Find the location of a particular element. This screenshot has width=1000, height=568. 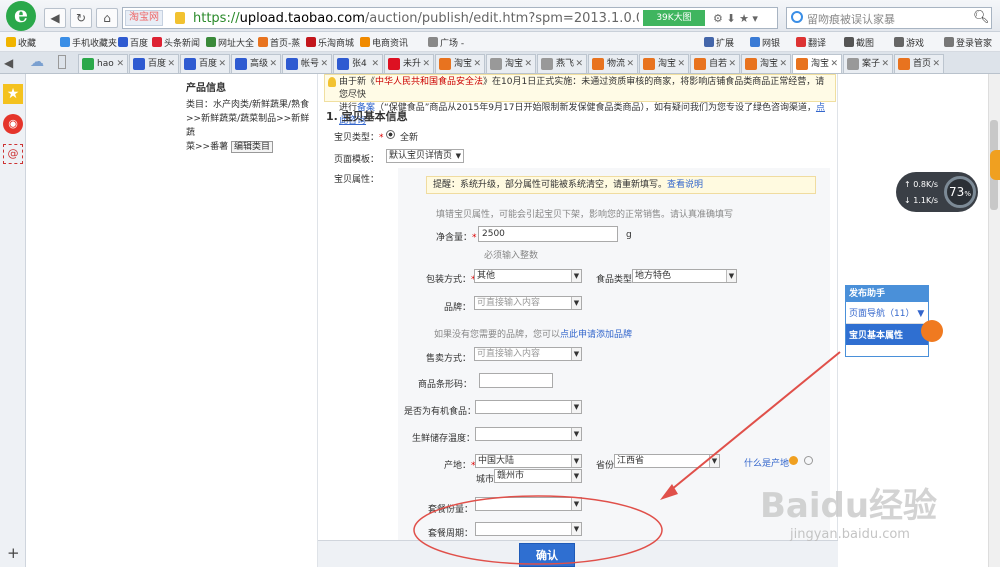

mascot-icon is located at coordinates (932, 331).